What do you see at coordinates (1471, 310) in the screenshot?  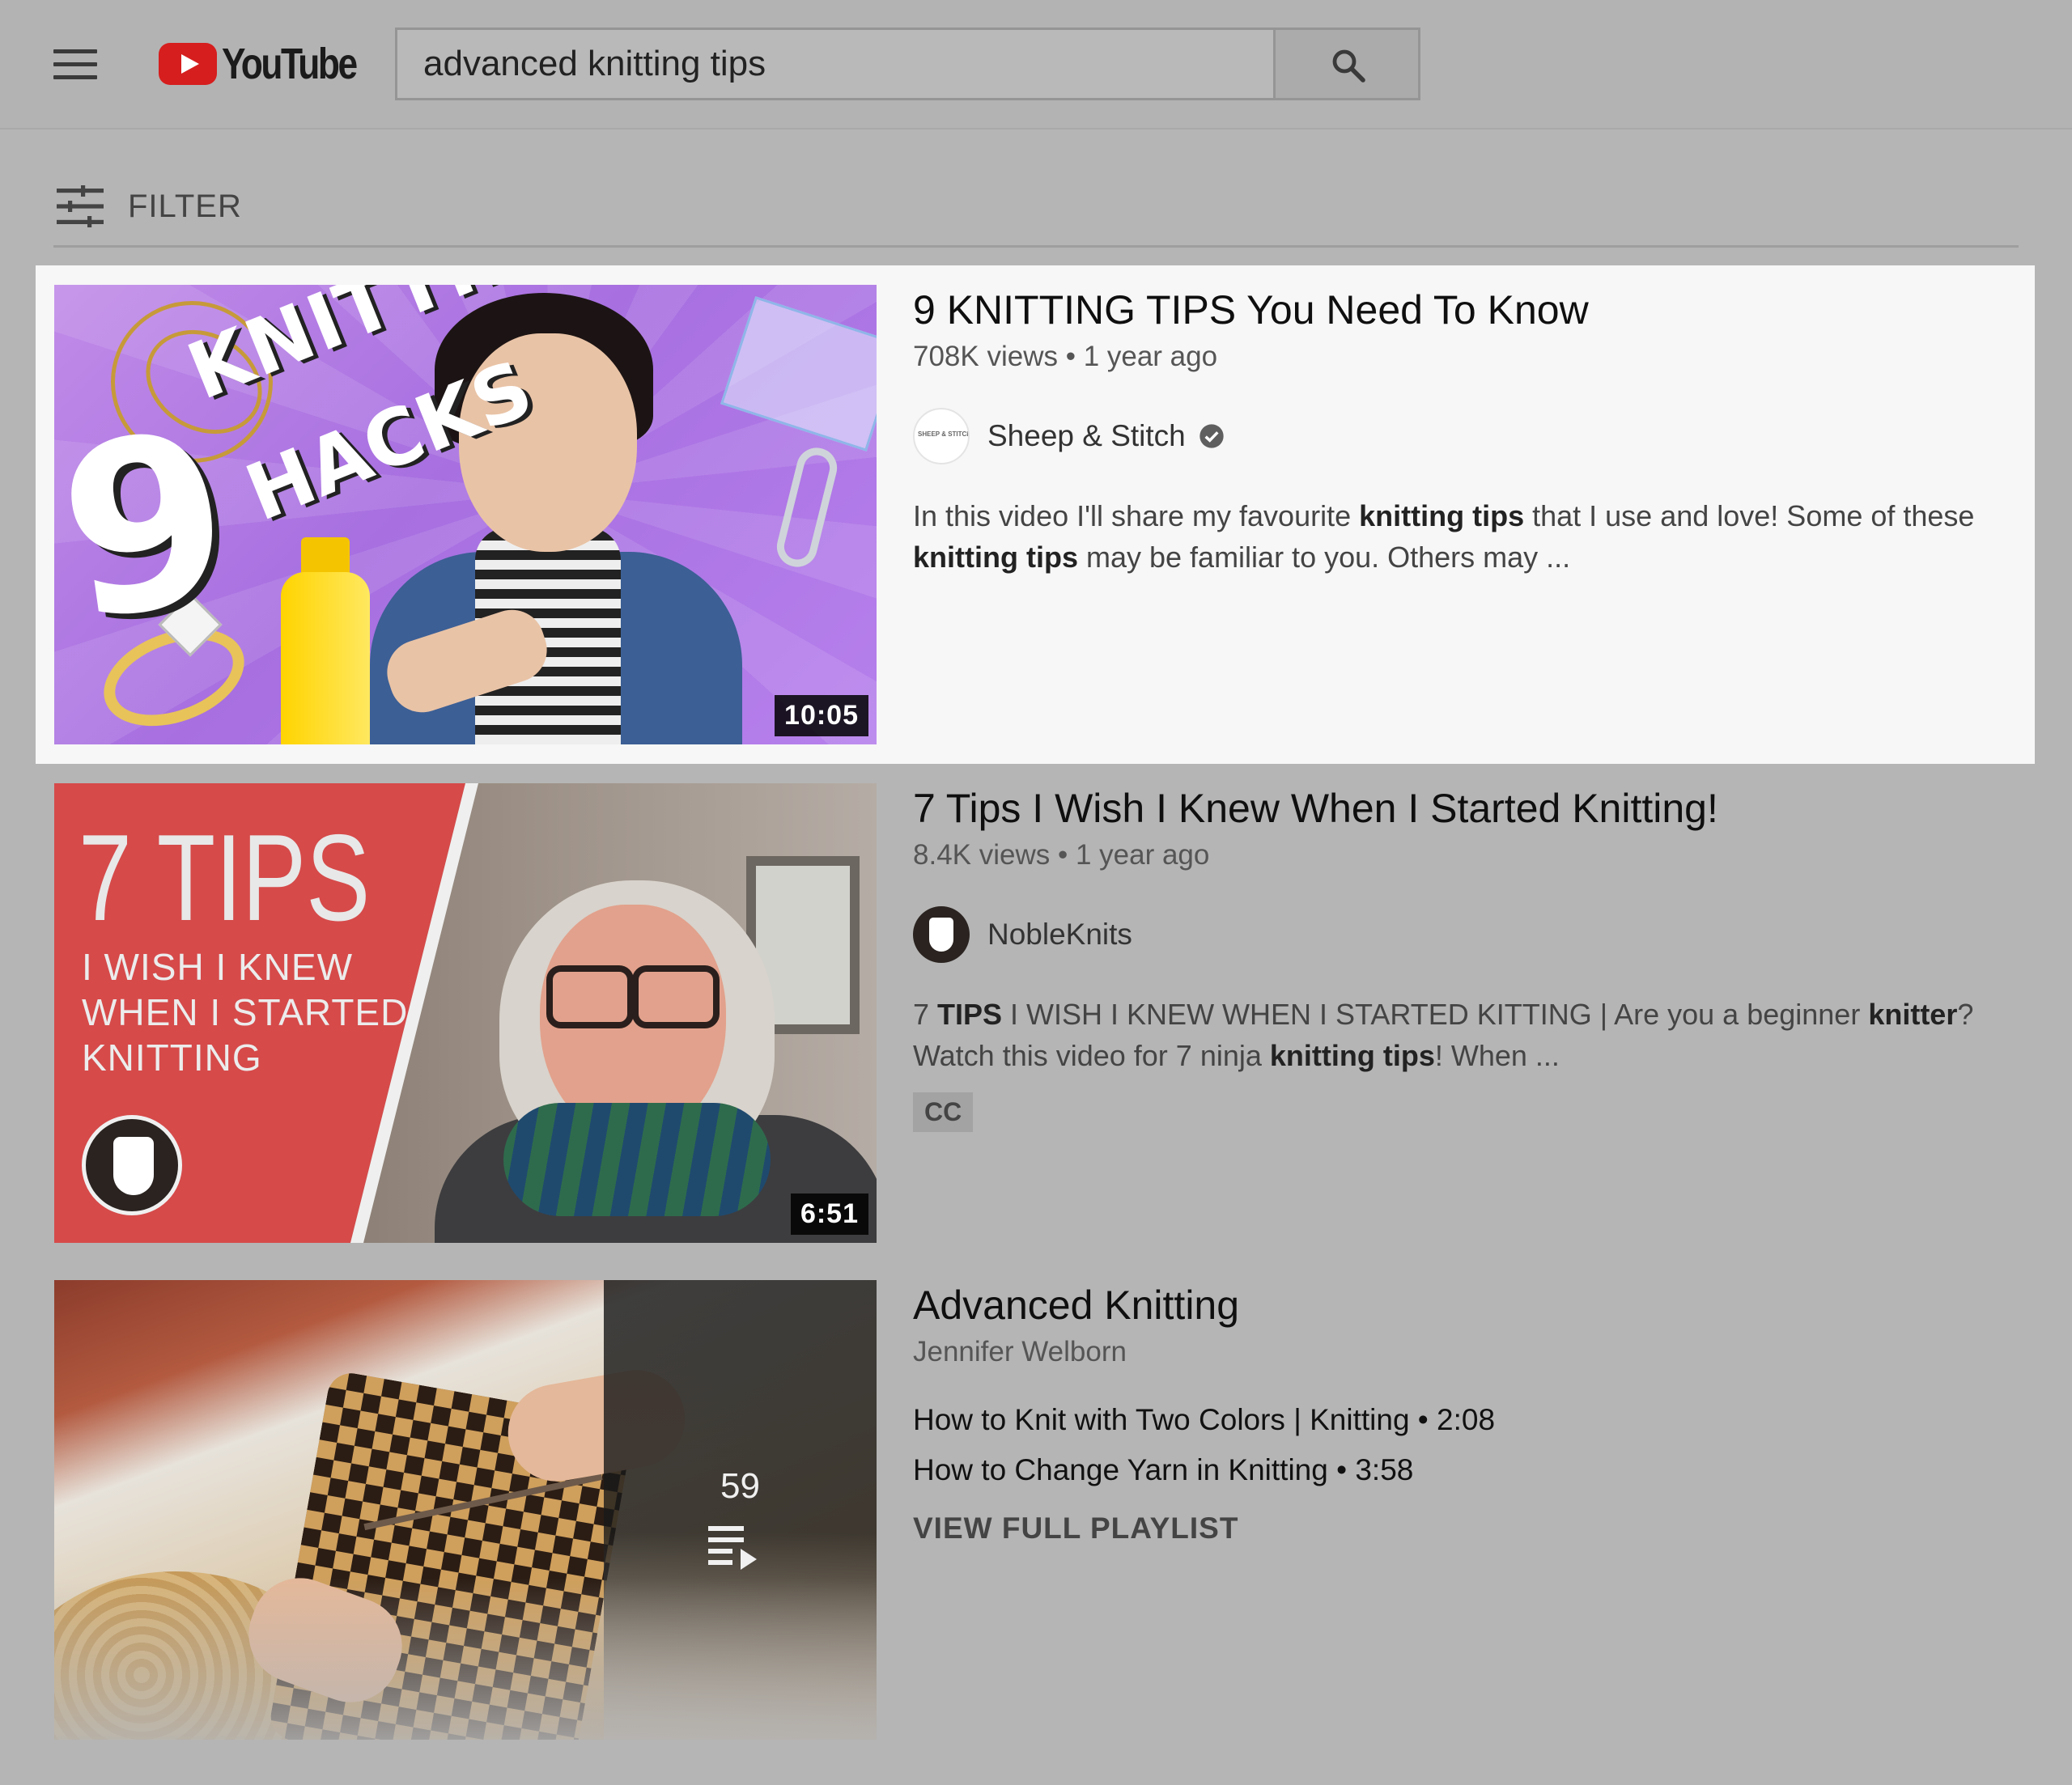 I see `video-title: 9 KNITTING TIPS You Need To Know` at bounding box center [1471, 310].